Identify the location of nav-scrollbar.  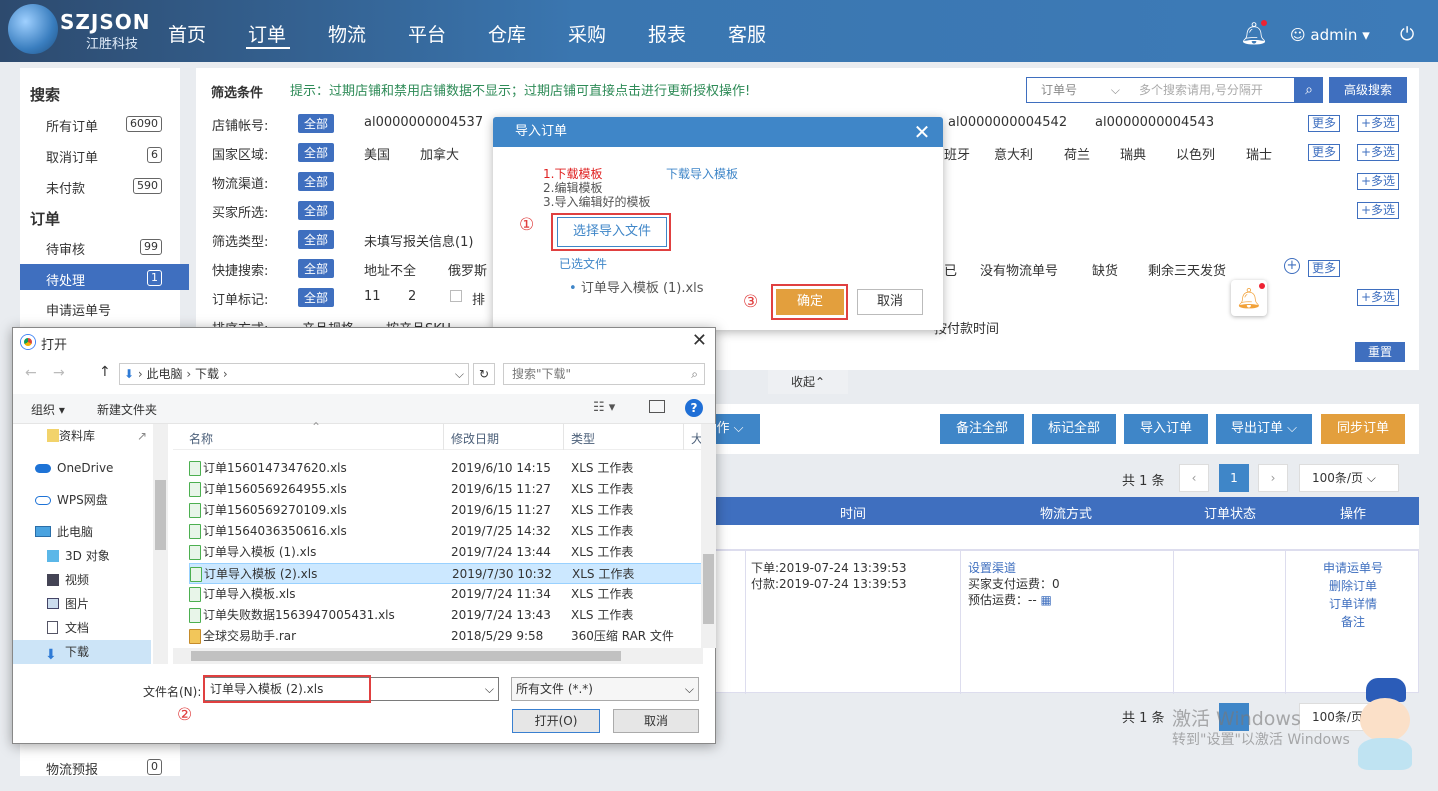
(160, 544).